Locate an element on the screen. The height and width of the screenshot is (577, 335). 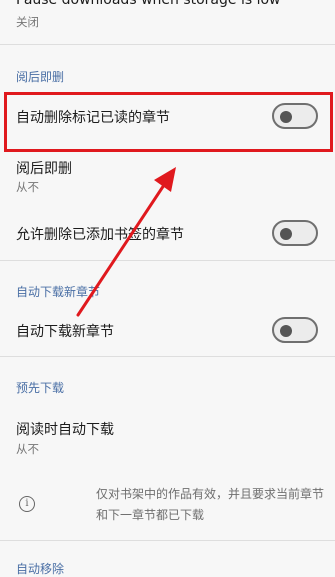
read-delete-value: 从不 is located at coordinates (27, 187).